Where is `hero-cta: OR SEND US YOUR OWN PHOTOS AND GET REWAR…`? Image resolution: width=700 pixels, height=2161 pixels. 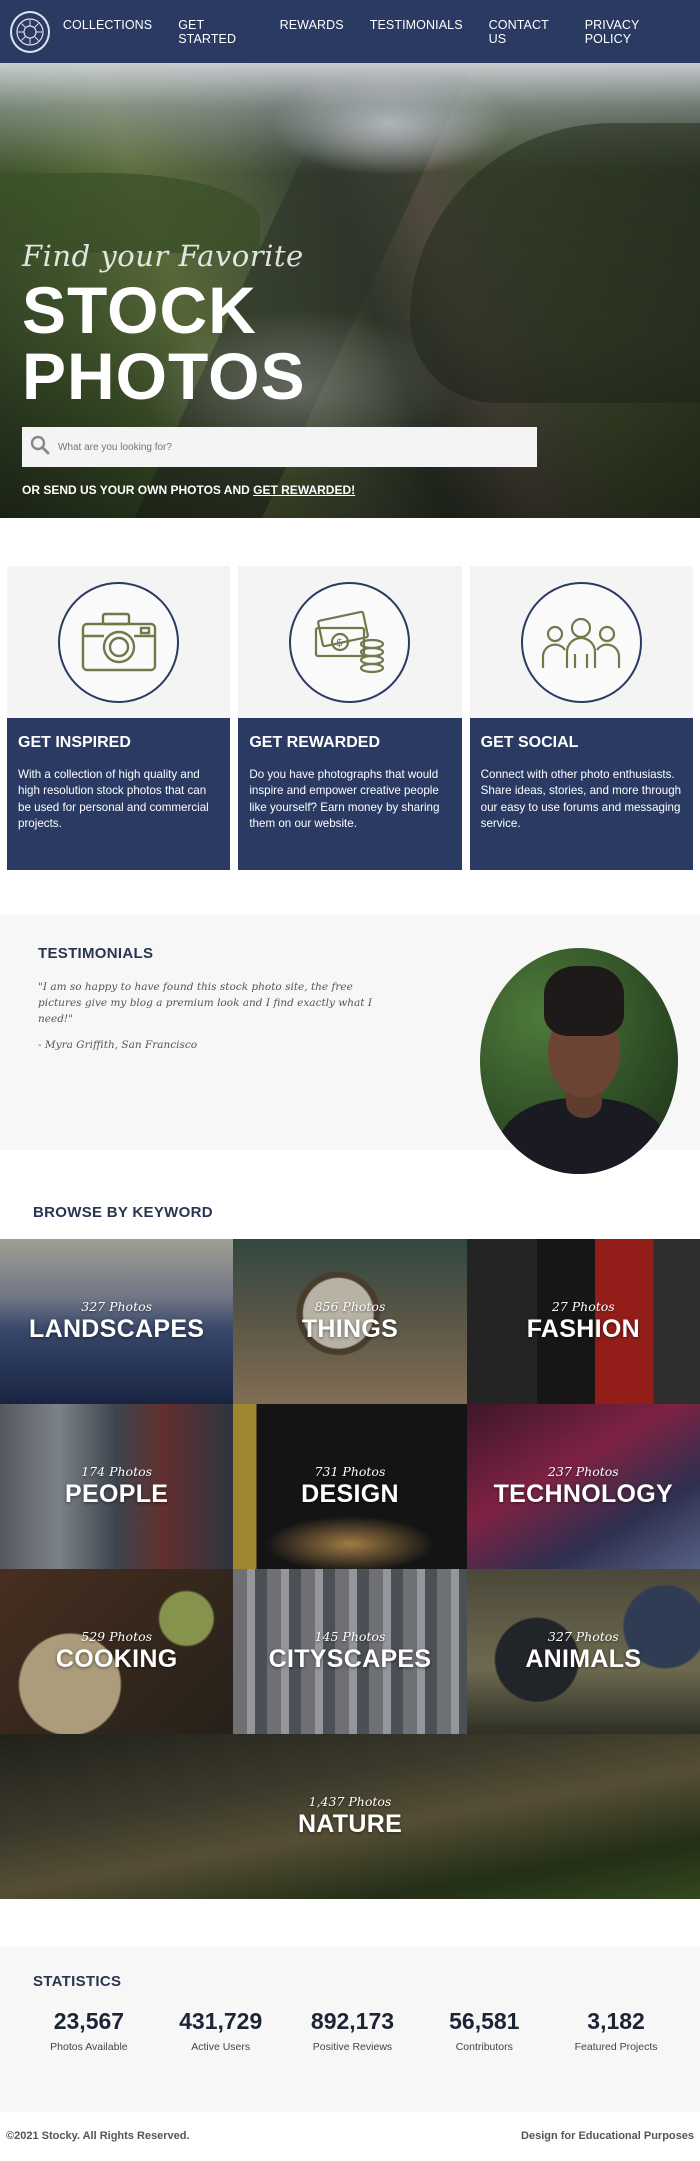 hero-cta: OR SEND US YOUR OWN PHOTOS AND GET REWAR… is located at coordinates (282, 490).